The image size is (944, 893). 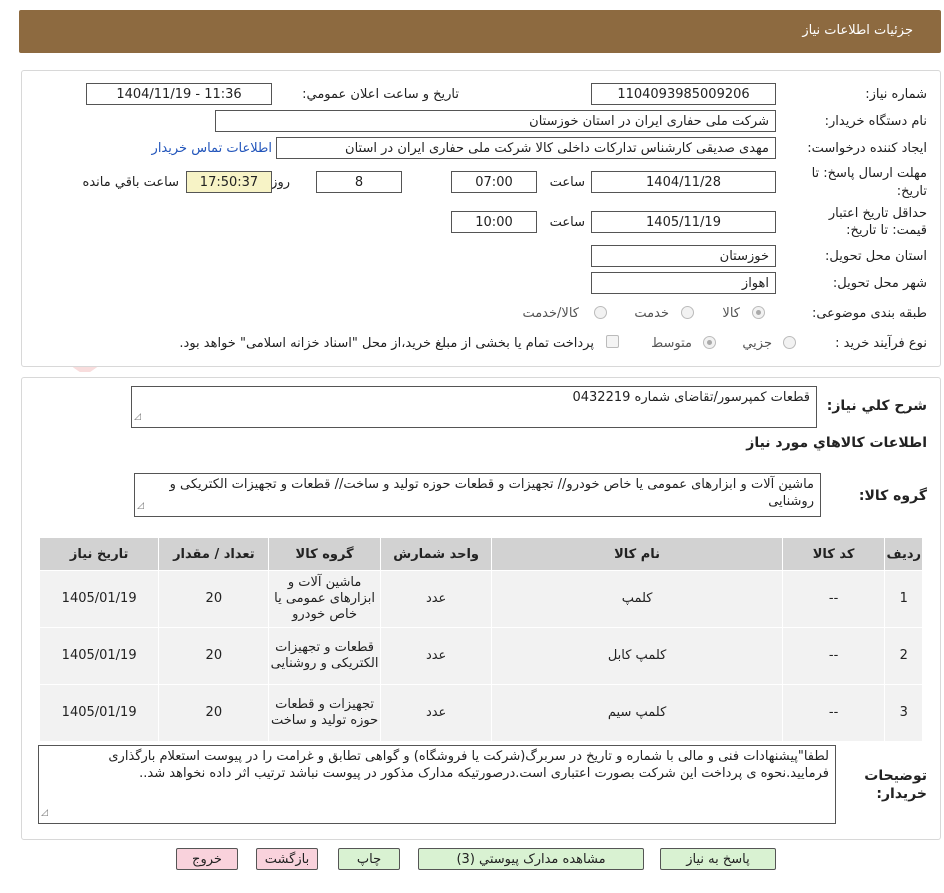 I want to click on province-label: استان محل تحویل:, so click(x=876, y=256).